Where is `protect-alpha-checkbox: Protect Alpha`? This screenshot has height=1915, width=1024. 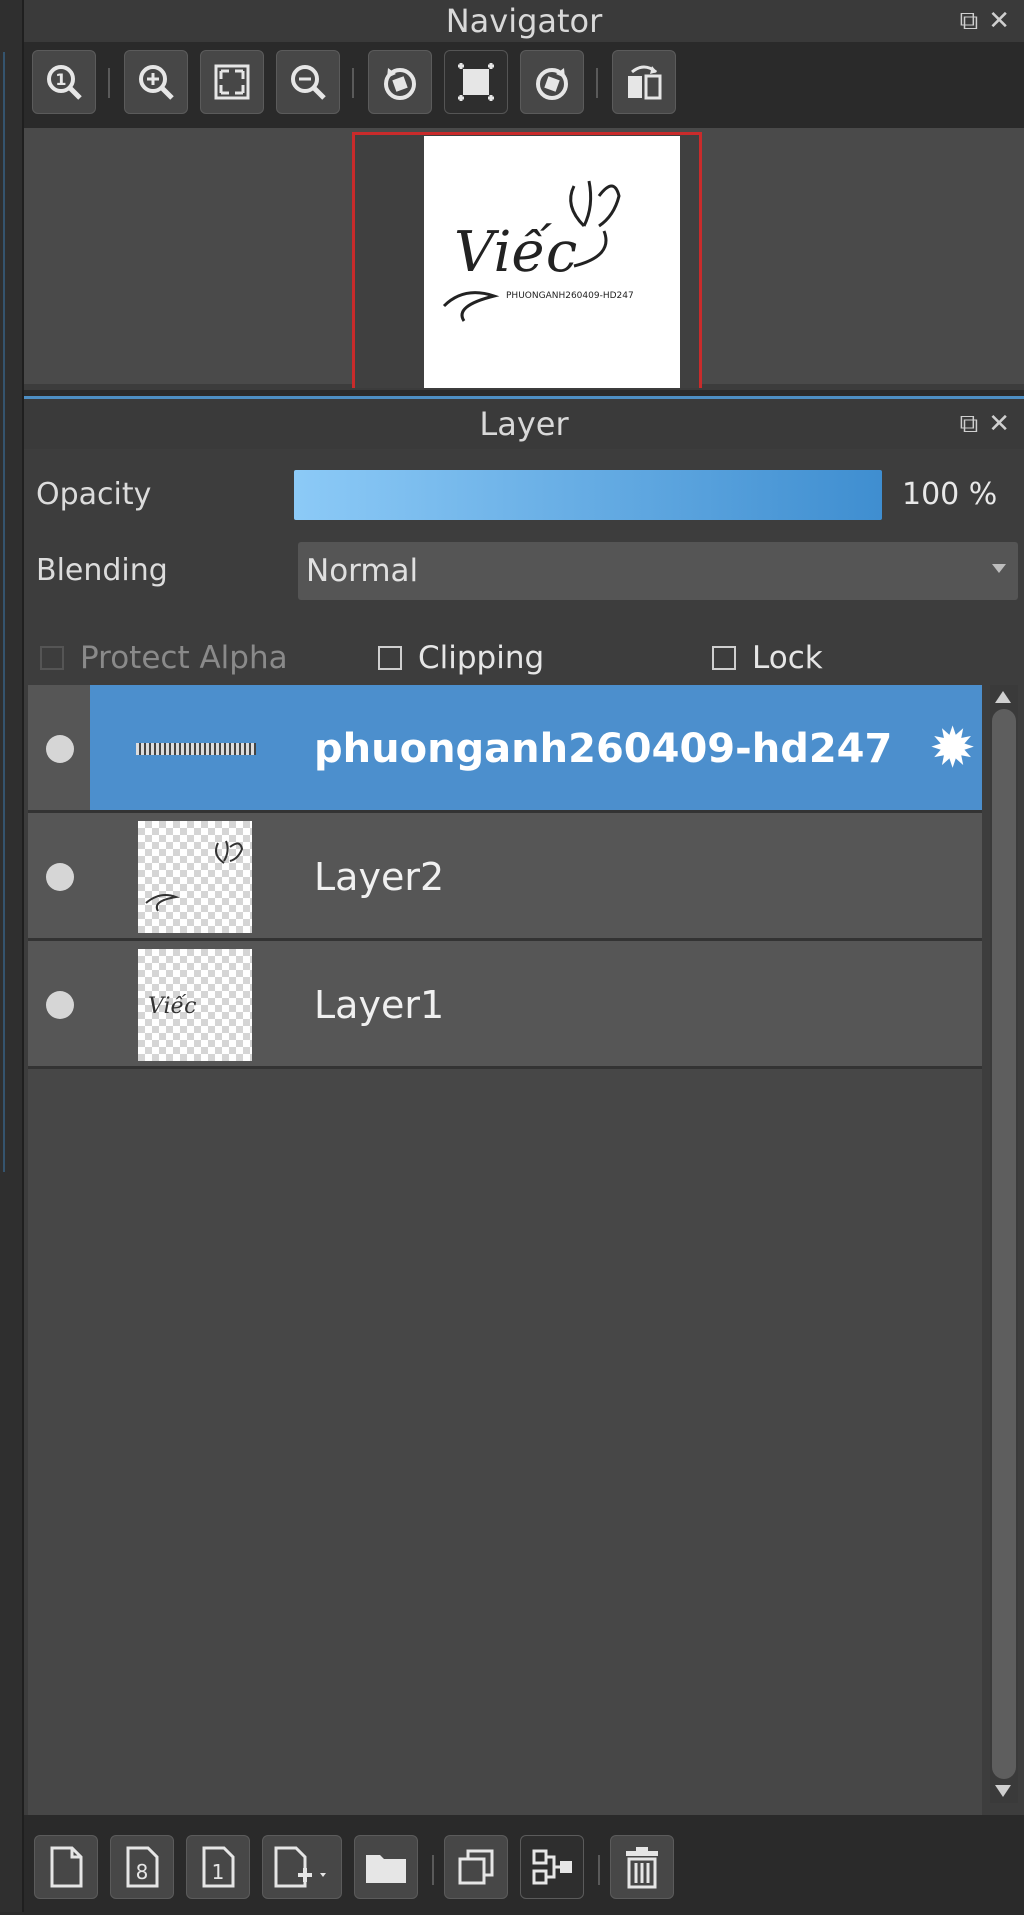
protect-alpha-checkbox: Protect Alpha is located at coordinates (164, 658).